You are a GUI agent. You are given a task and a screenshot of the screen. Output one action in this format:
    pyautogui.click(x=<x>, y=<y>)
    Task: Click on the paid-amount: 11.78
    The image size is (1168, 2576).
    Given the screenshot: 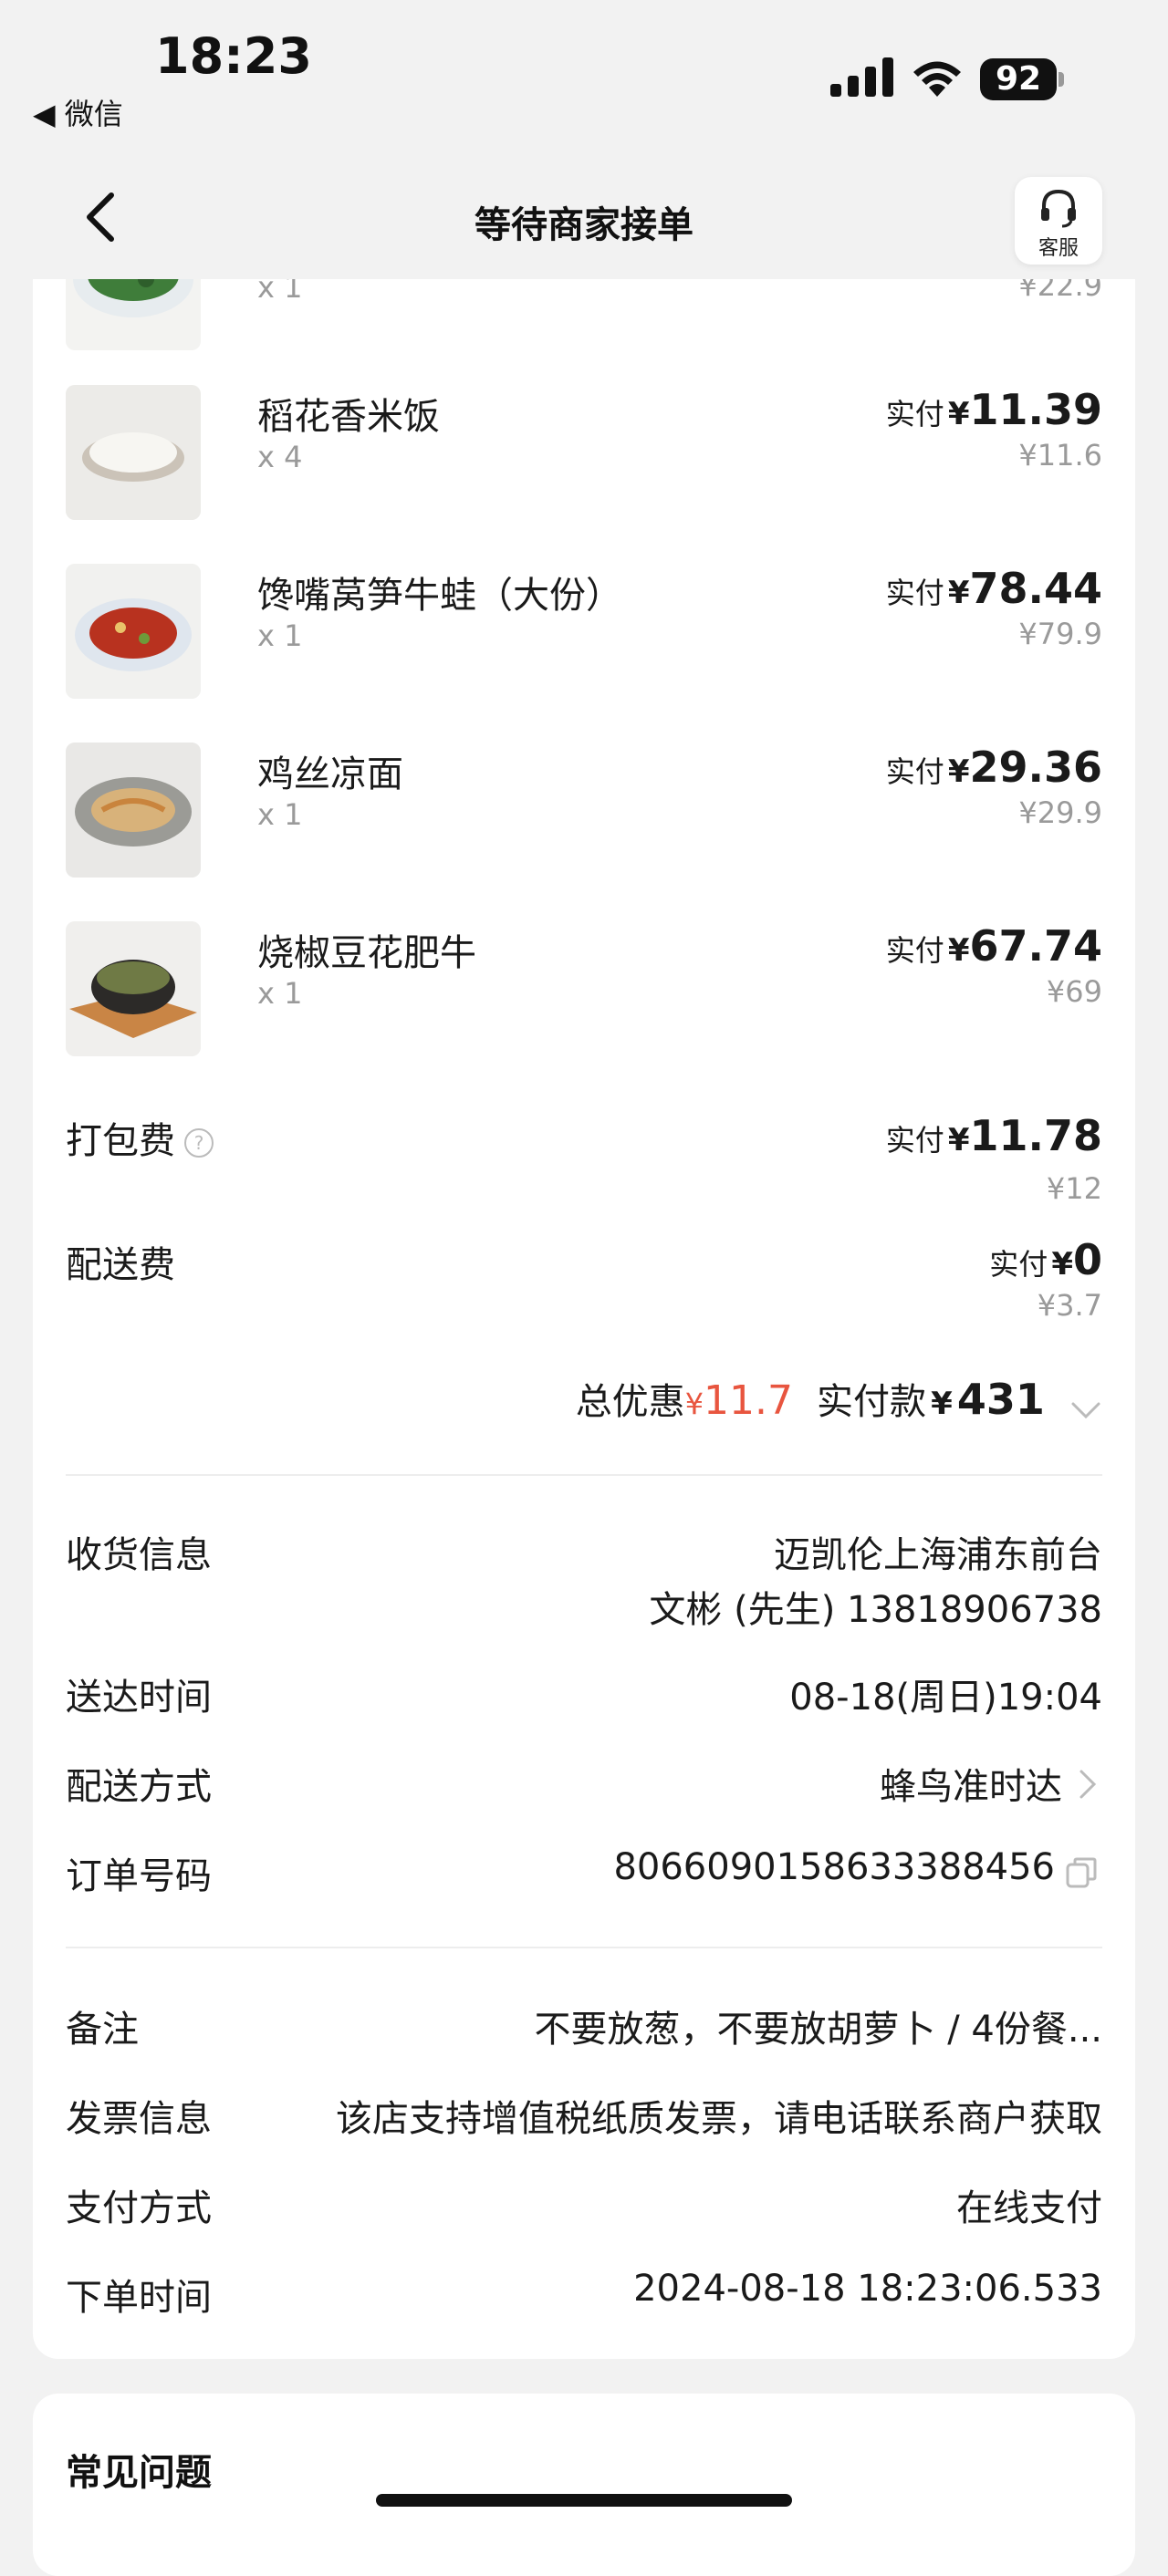 What is the action you would take?
    pyautogui.click(x=1035, y=1135)
    